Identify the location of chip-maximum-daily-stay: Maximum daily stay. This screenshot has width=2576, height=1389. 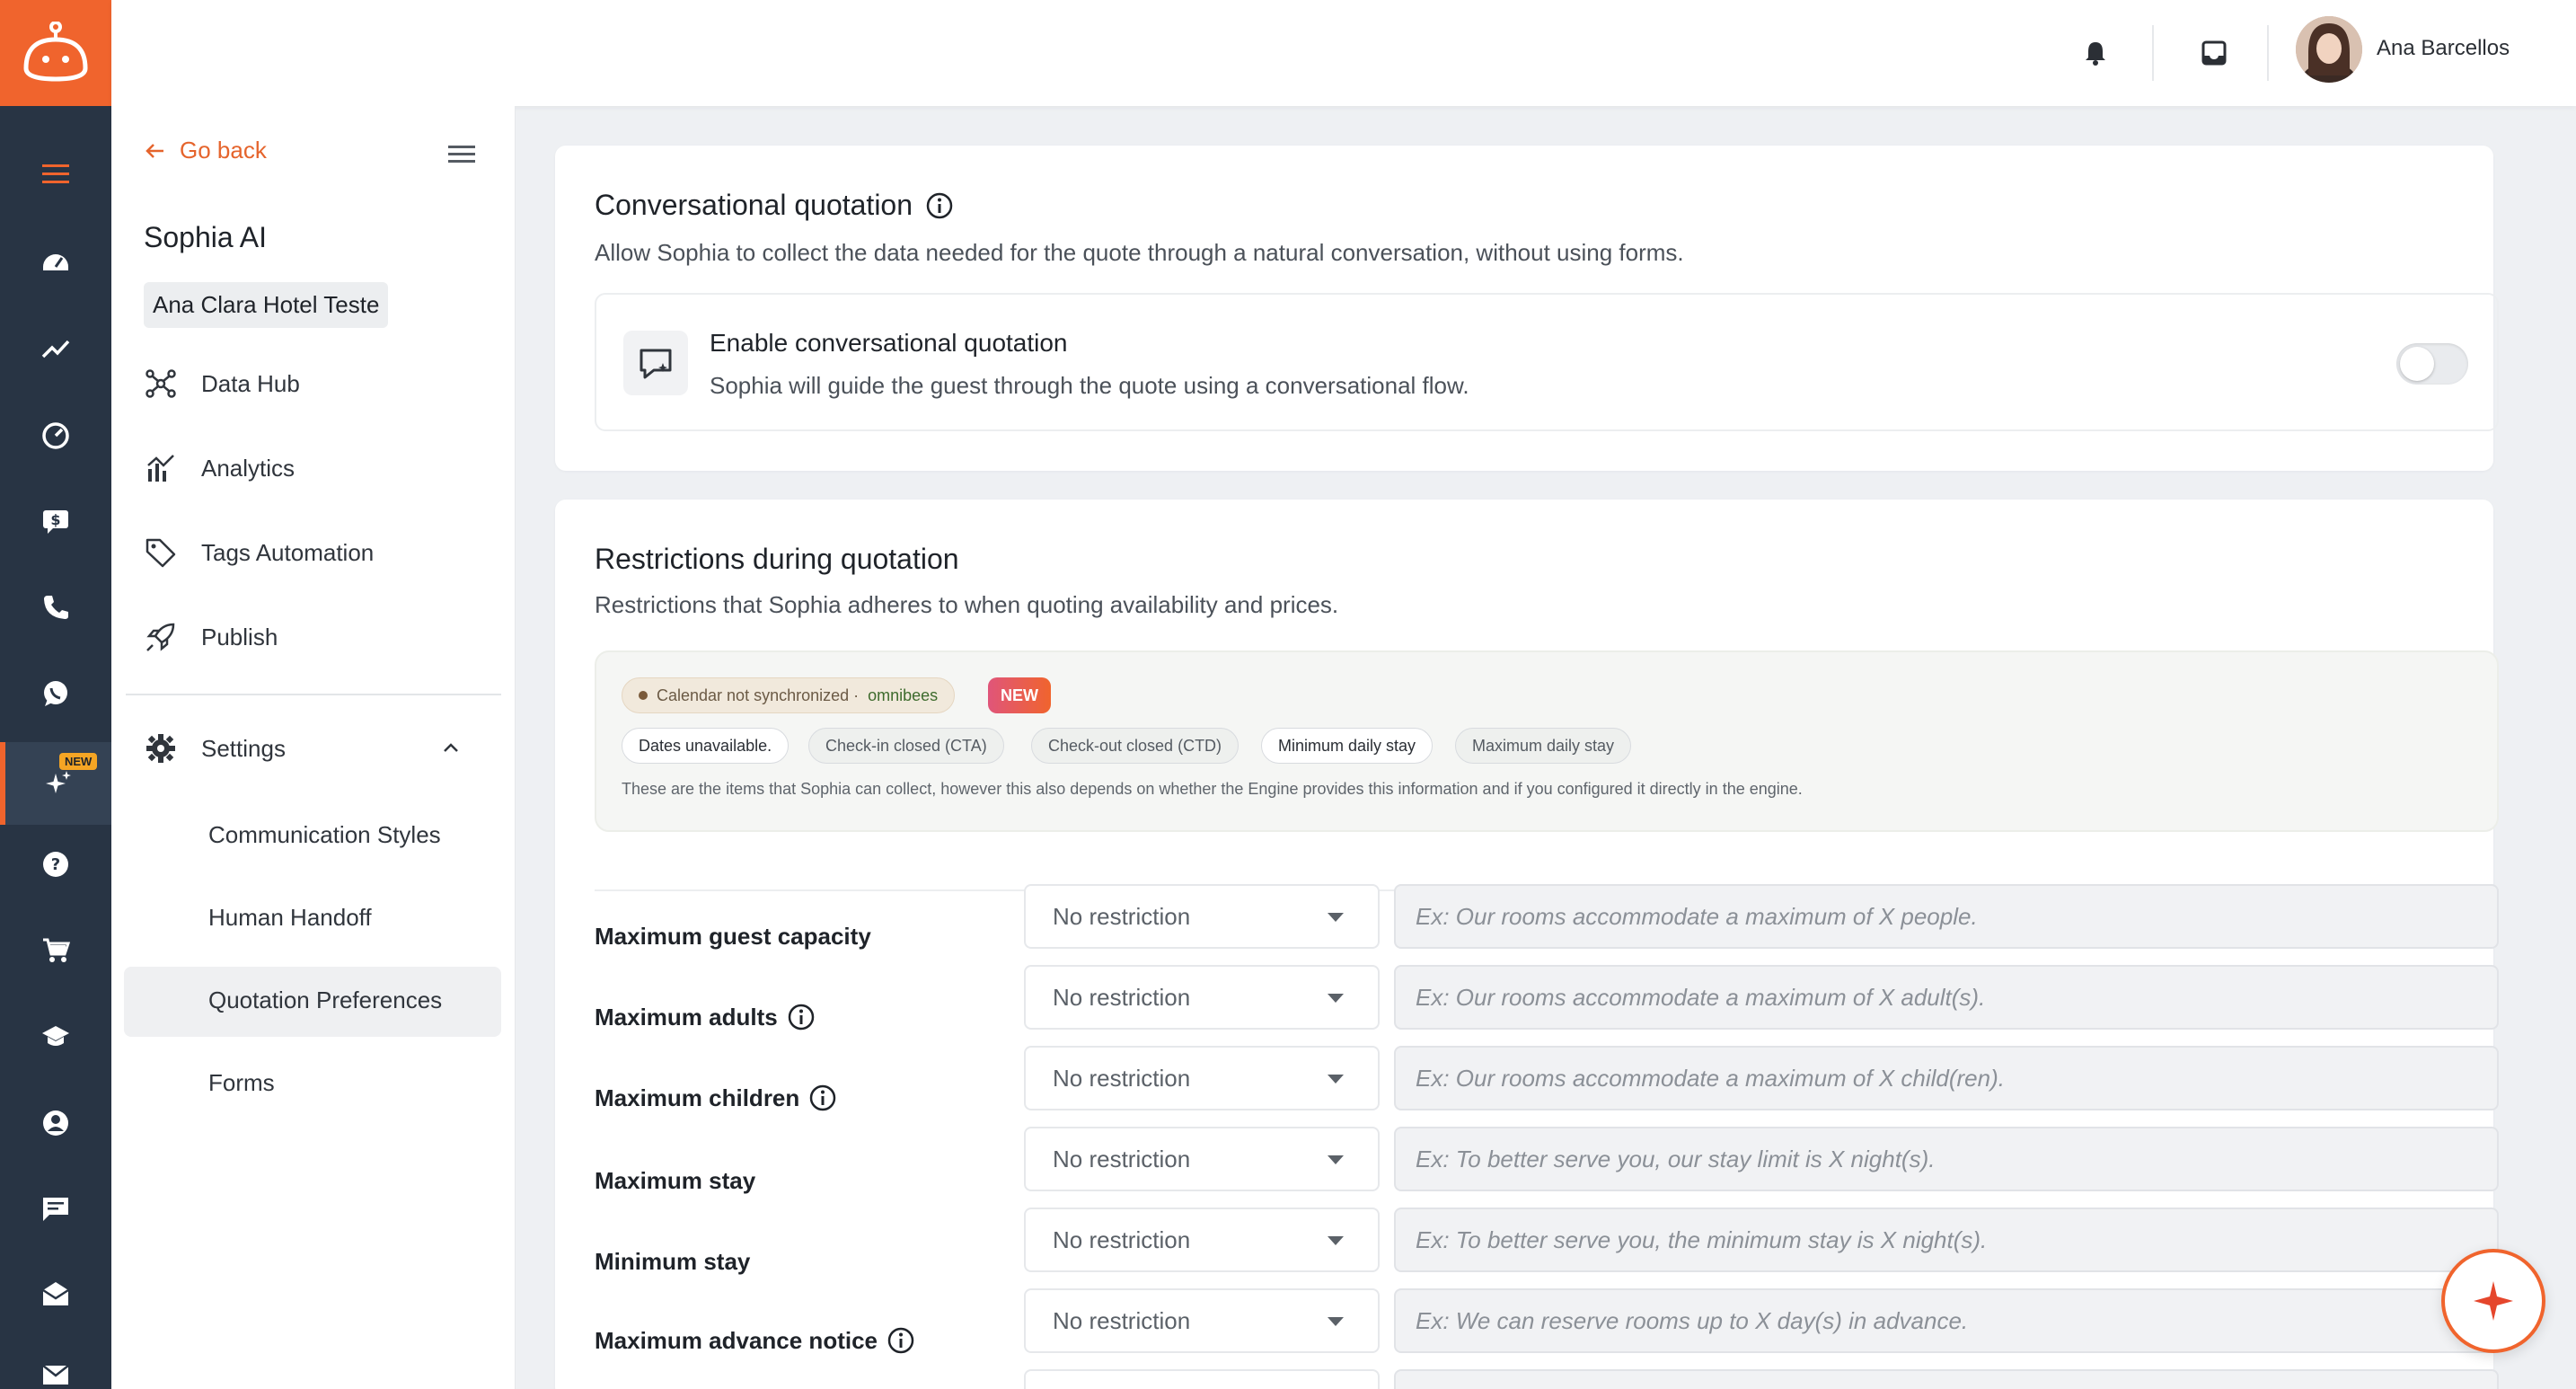
(1543, 746).